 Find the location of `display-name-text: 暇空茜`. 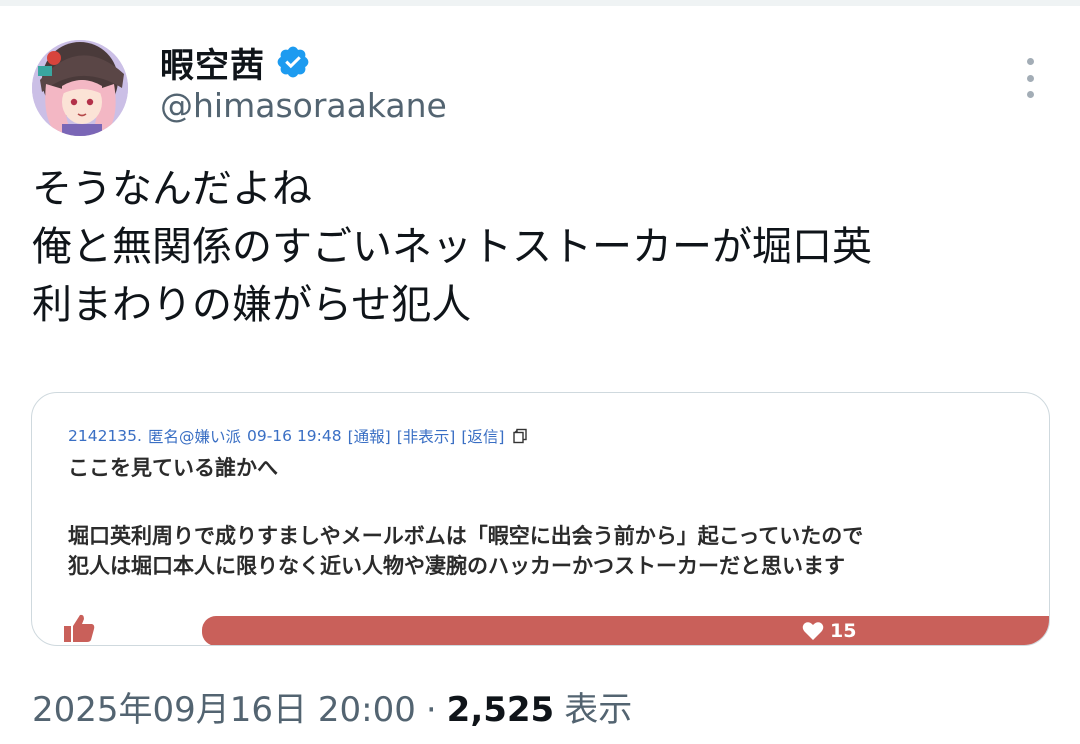

display-name-text: 暇空茜 is located at coordinates (212, 62).